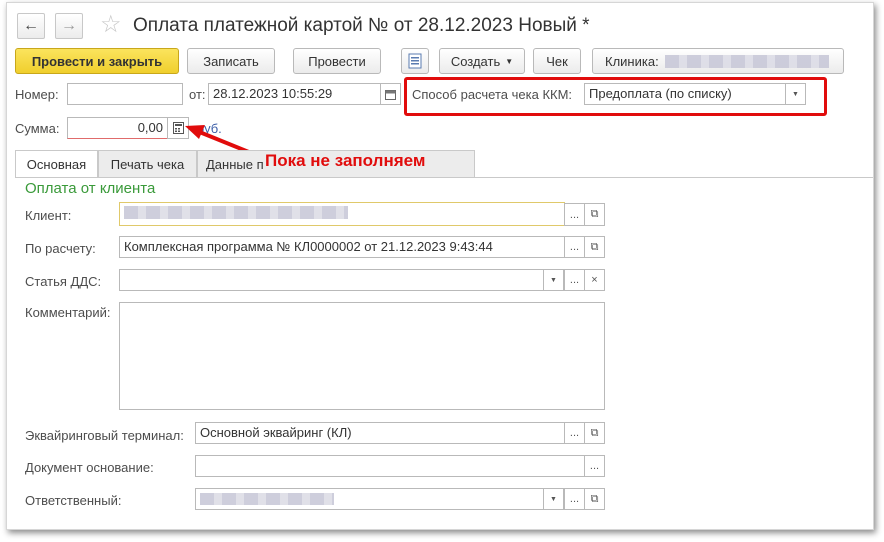 This screenshot has width=884, height=542. I want to click on number-field, so click(125, 94).